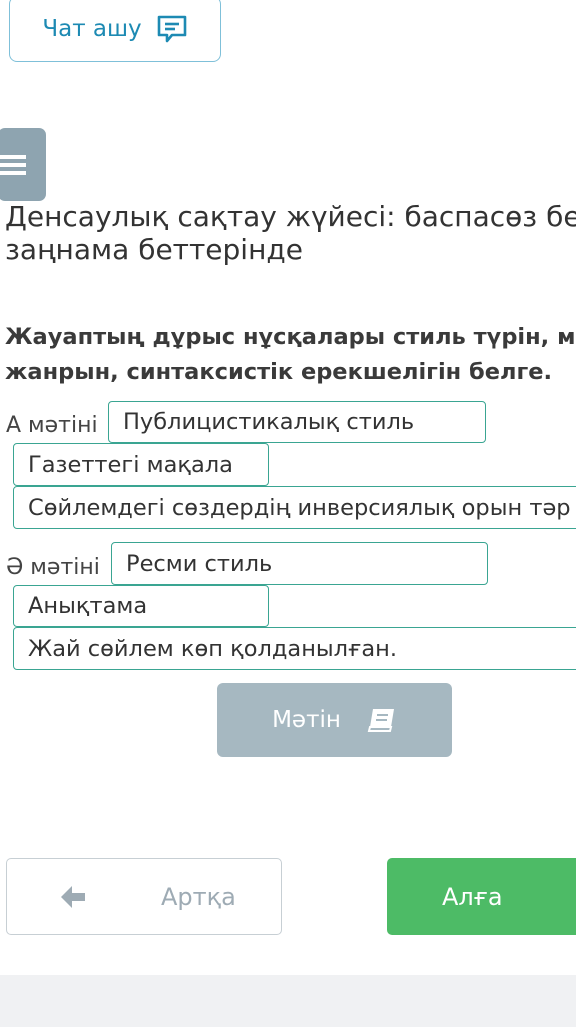  I want to click on instruction-line-1: Жауаптың дұрыс нұсқалары стиль түрін, м, so click(290, 337).